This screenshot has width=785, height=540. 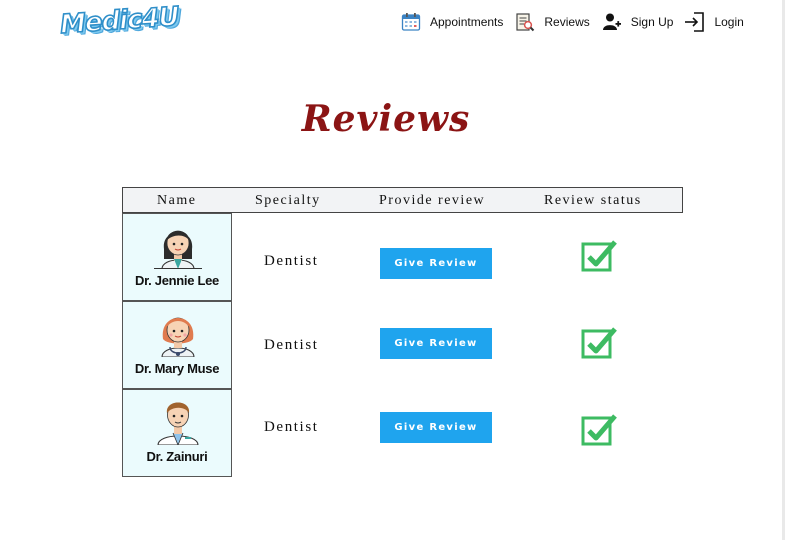 I want to click on doctor-card: Dr. Zainuri, so click(x=177, y=433).